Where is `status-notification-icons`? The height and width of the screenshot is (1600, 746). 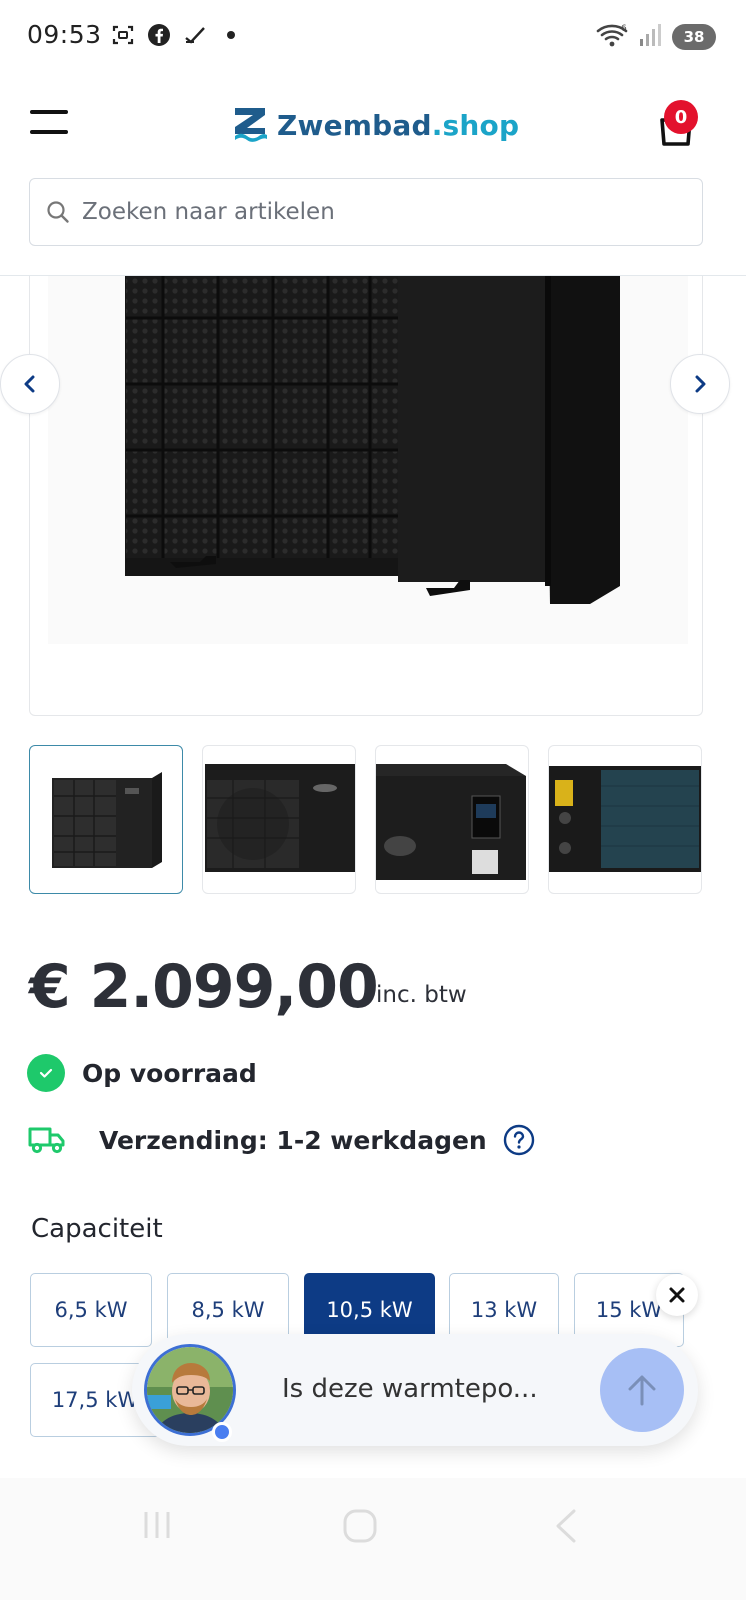
status-notification-icons is located at coordinates (177, 35).